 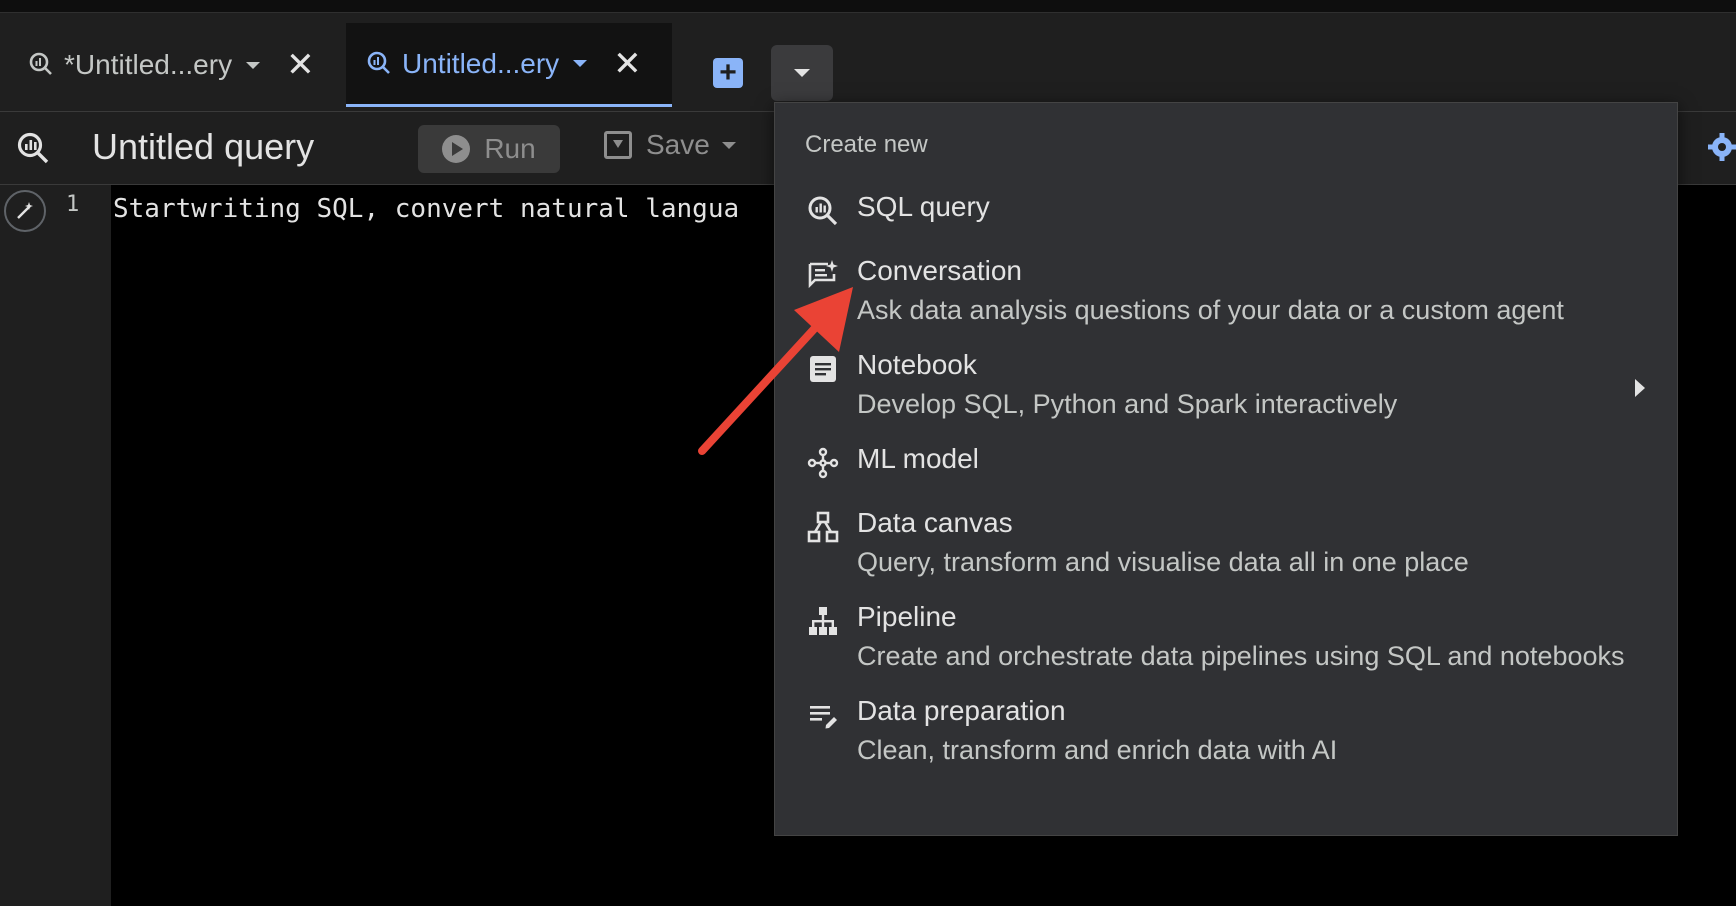 What do you see at coordinates (907, 616) in the screenshot?
I see `menu-item-title: Pipeline` at bounding box center [907, 616].